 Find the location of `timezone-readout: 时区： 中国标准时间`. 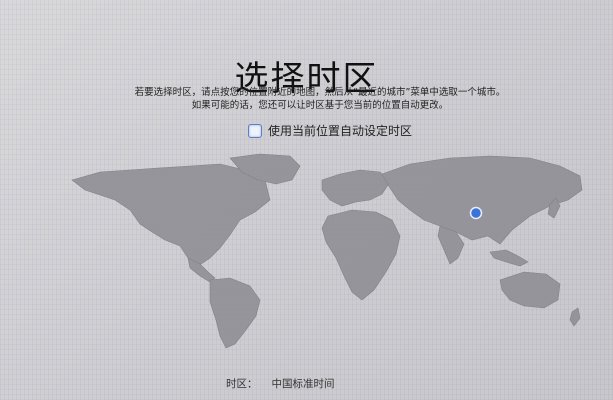

timezone-readout: 时区： 中国标准时间 is located at coordinates (280, 383).